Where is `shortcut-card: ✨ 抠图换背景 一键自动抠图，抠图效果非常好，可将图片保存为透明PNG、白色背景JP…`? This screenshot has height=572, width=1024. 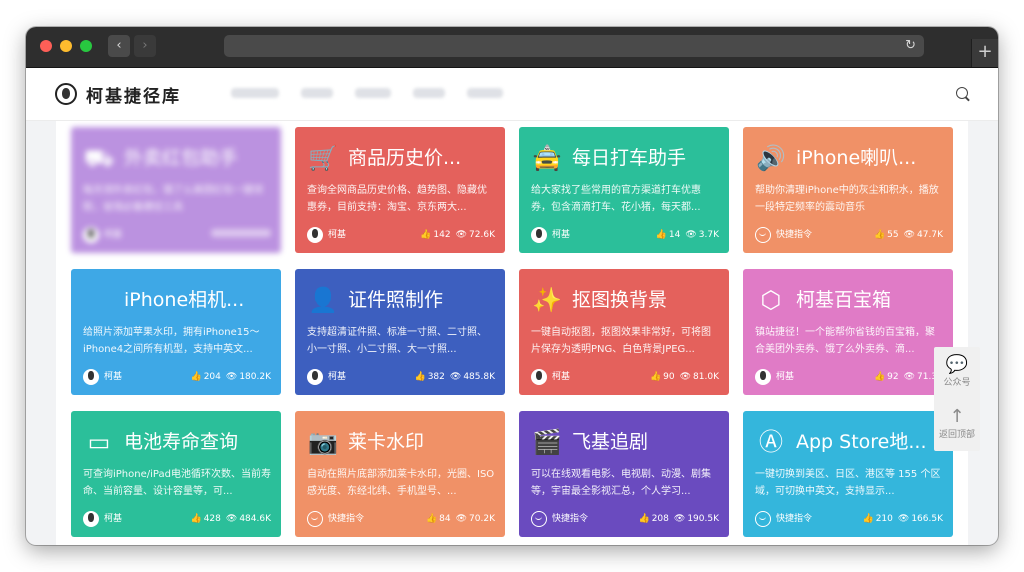
shortcut-card: ✨ 抠图换背景 一键自动抠图，抠图效果非常好，可将图片保存为透明PNG、白色背景JP… is located at coordinates (624, 332).